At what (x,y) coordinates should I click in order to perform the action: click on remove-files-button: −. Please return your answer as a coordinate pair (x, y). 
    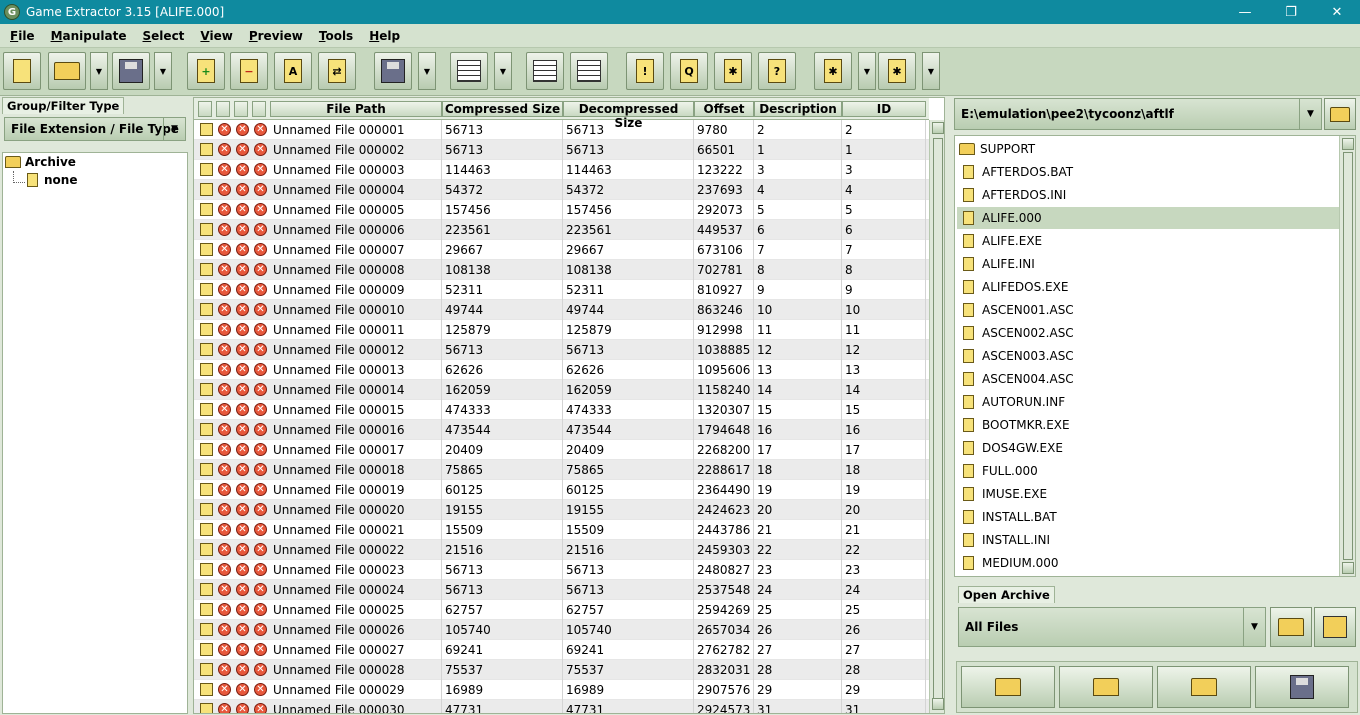
    Looking at the image, I should click on (249, 71).